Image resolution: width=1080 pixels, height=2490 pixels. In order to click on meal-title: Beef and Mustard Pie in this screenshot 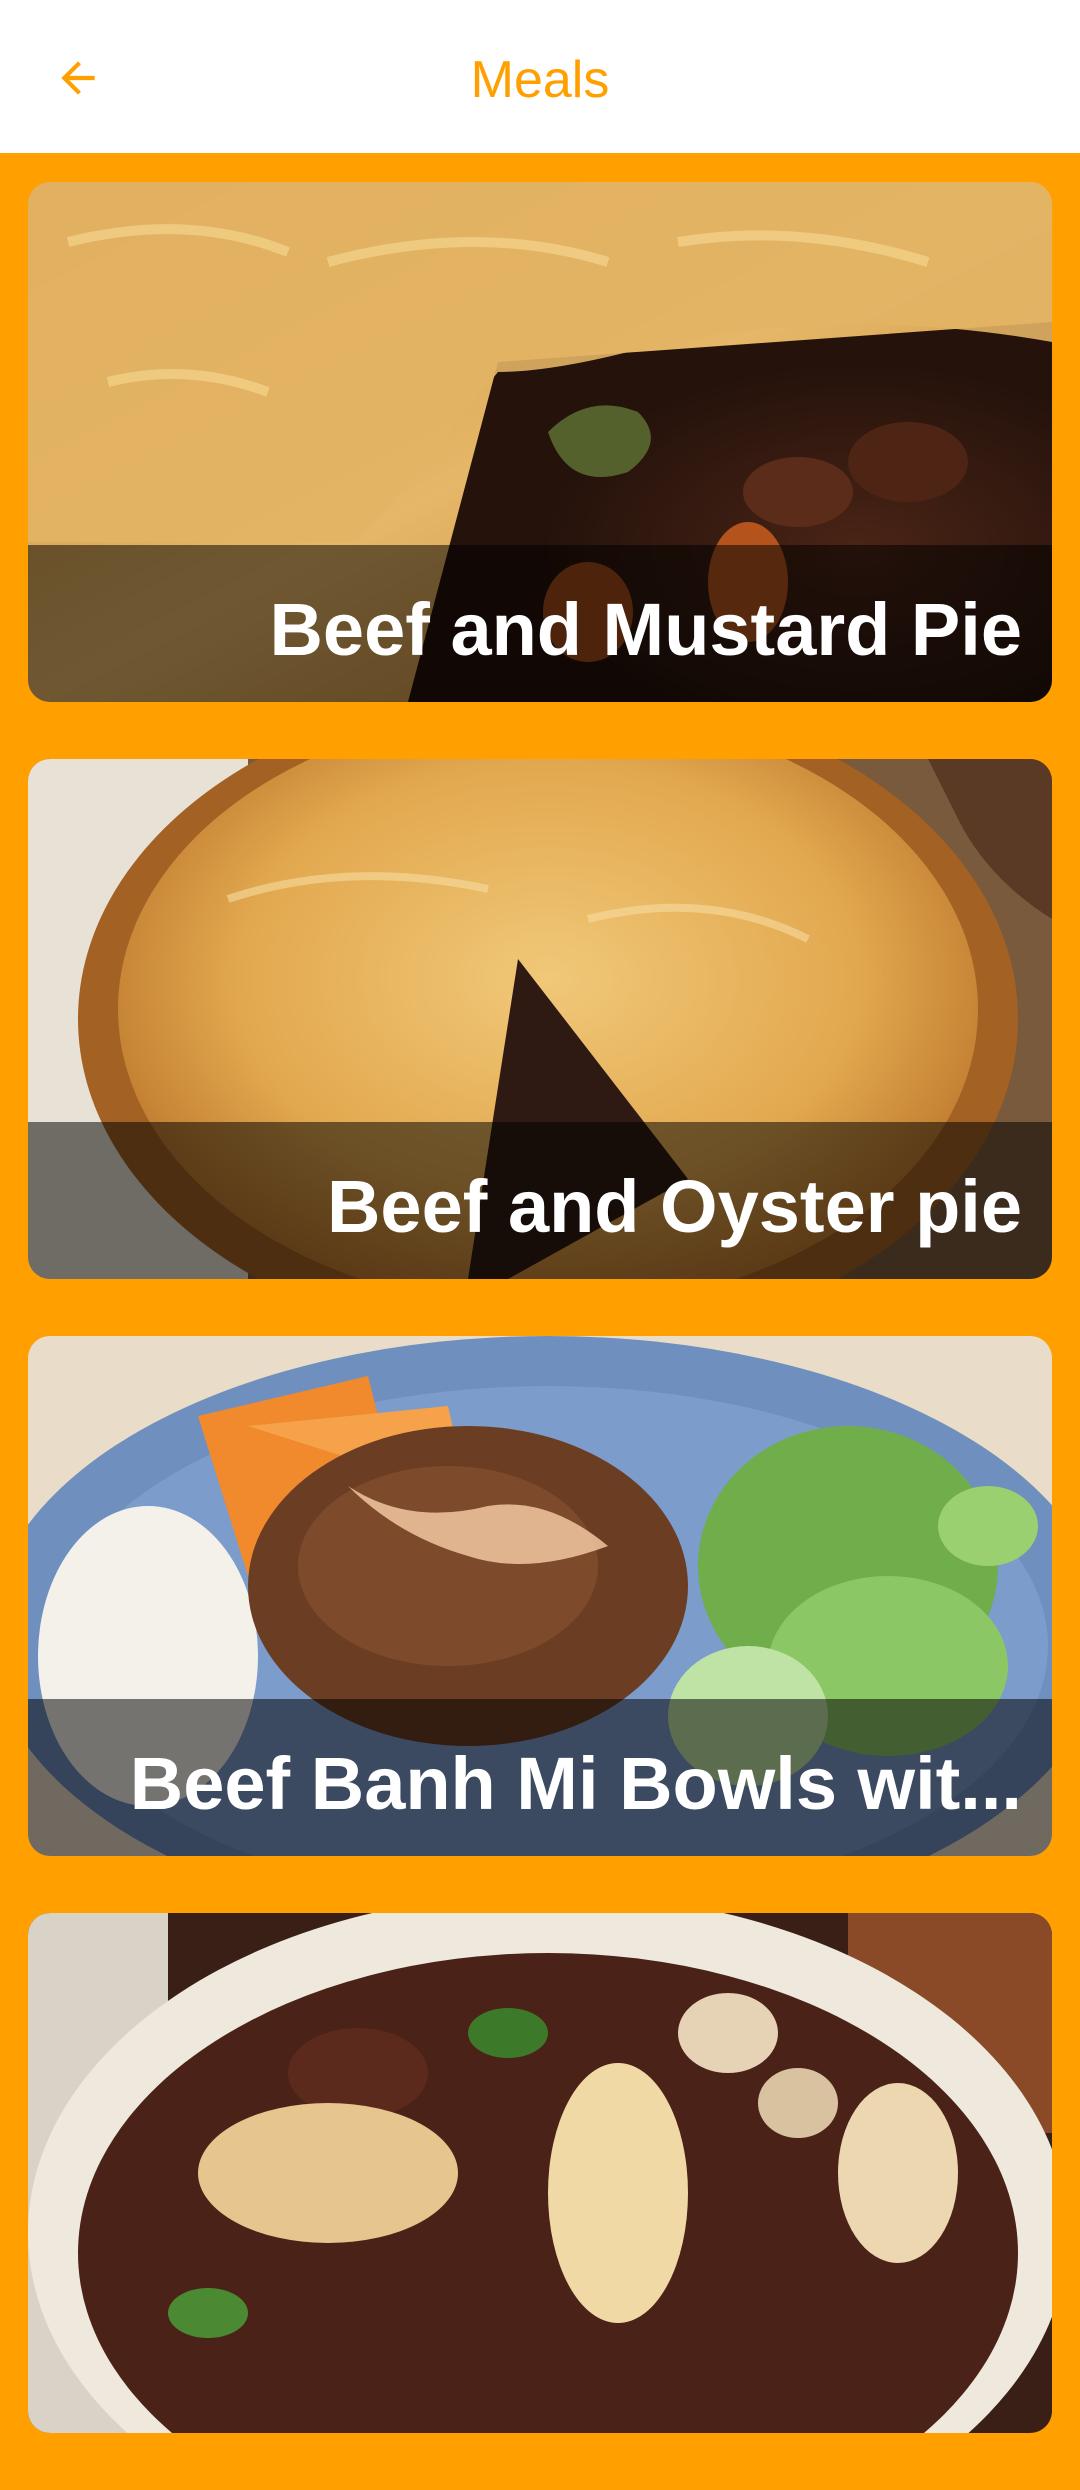, I will do `click(645, 629)`.